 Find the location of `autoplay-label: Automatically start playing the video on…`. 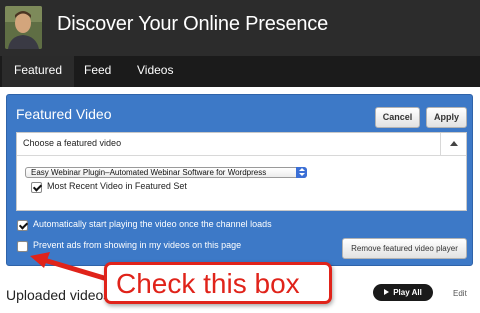

autoplay-label: Automatically start playing the video on… is located at coordinates (152, 224).